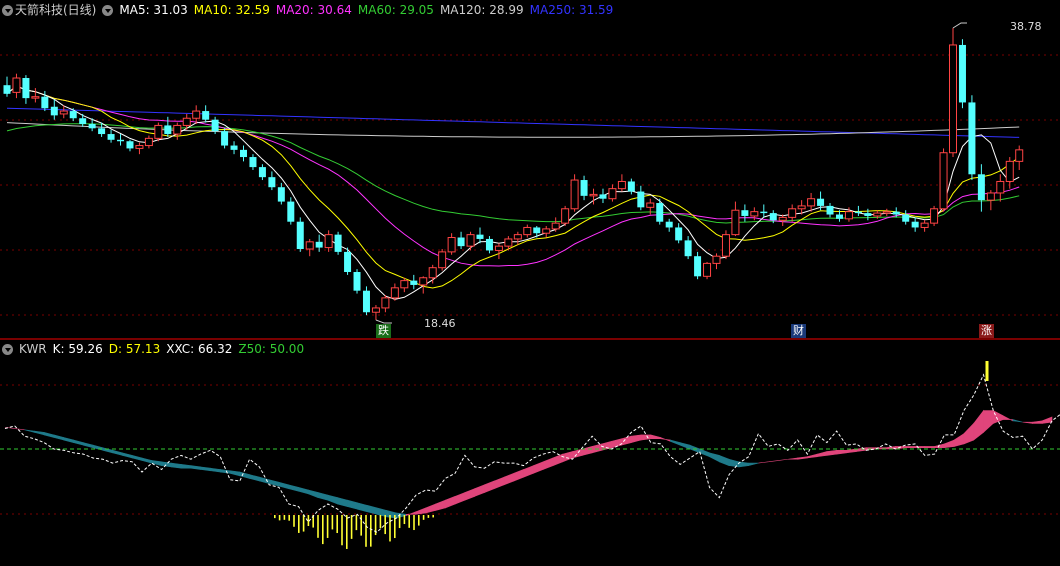  I want to click on indicator-legend-item: D: 57.13, so click(134, 349).